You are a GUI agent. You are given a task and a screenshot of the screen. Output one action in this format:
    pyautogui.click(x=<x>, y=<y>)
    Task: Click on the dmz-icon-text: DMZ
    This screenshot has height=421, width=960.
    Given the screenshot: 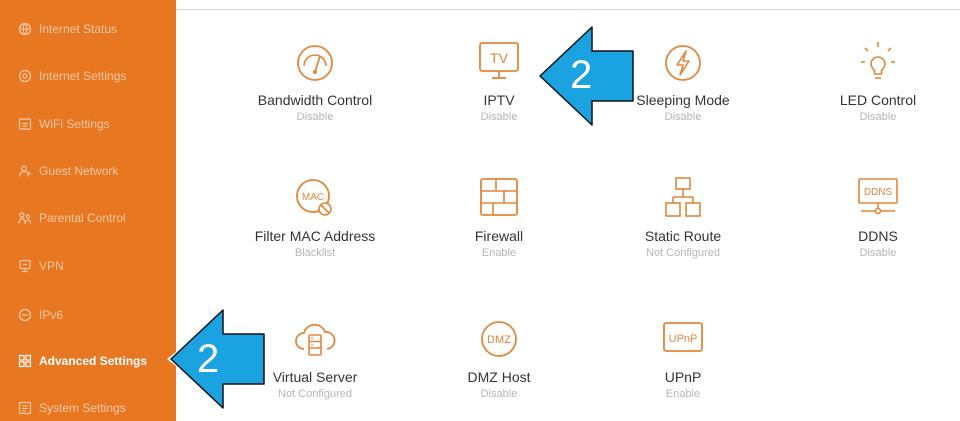 What is the action you would take?
    pyautogui.click(x=499, y=340)
    